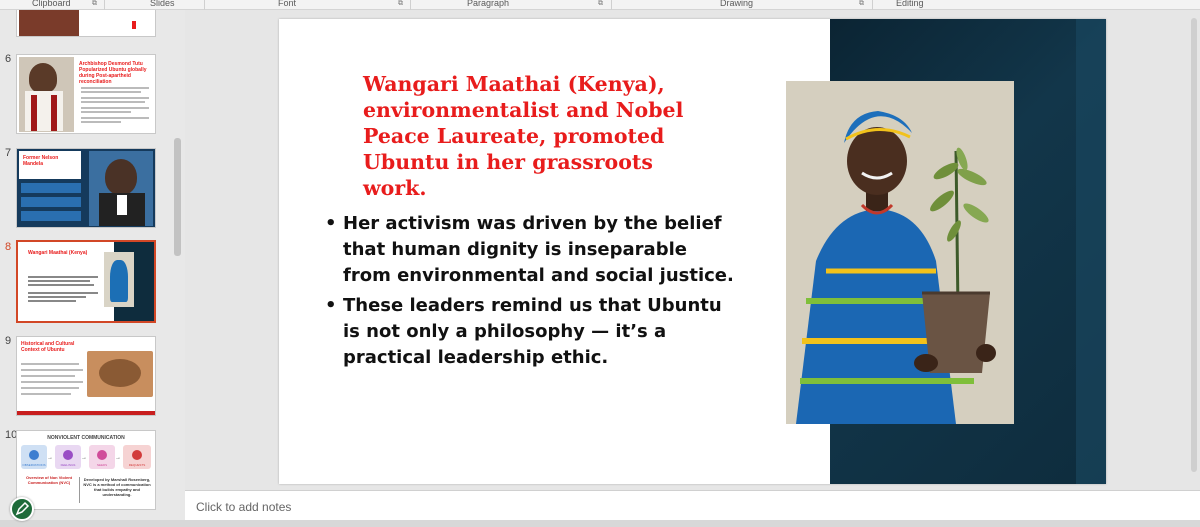 The image size is (1200, 527). I want to click on thumb-10-step-3: NEEDS, so click(102, 465).